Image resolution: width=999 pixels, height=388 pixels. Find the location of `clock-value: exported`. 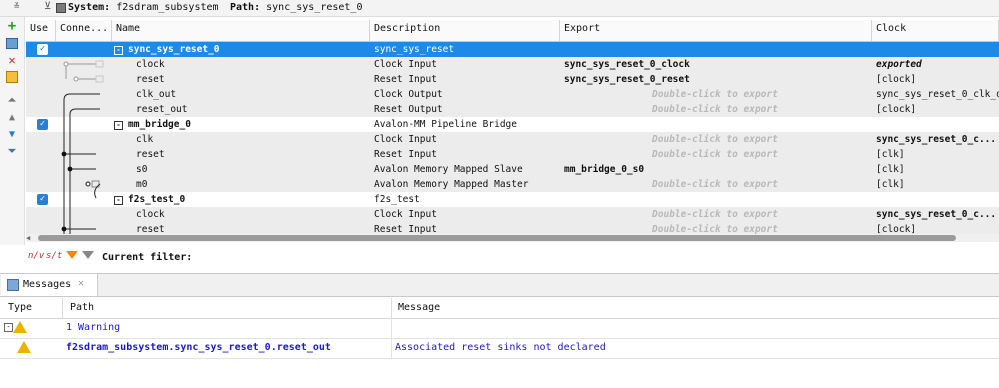

clock-value: exported is located at coordinates (935, 64).